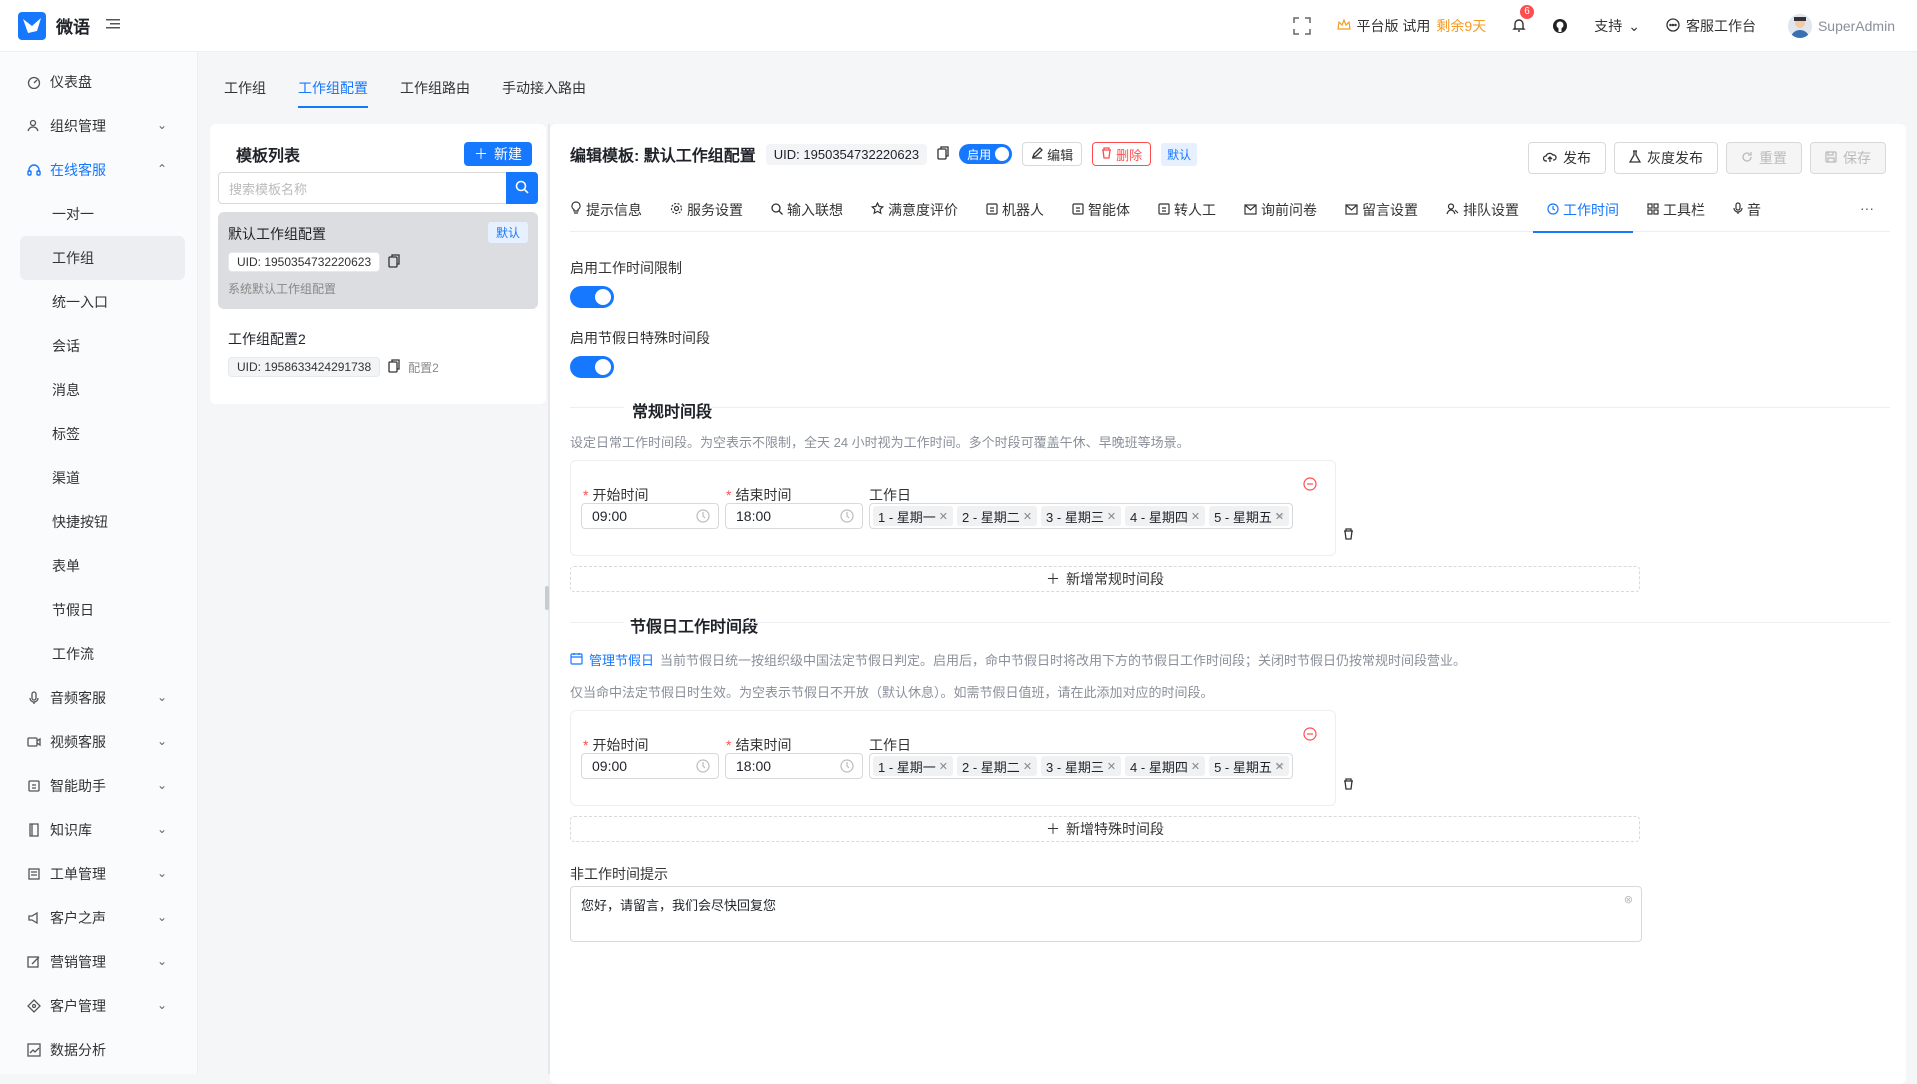 The width and height of the screenshot is (1917, 1084). Describe the element at coordinates (1676, 210) in the screenshot. I see `tab-toolbar: 工具栏` at that location.